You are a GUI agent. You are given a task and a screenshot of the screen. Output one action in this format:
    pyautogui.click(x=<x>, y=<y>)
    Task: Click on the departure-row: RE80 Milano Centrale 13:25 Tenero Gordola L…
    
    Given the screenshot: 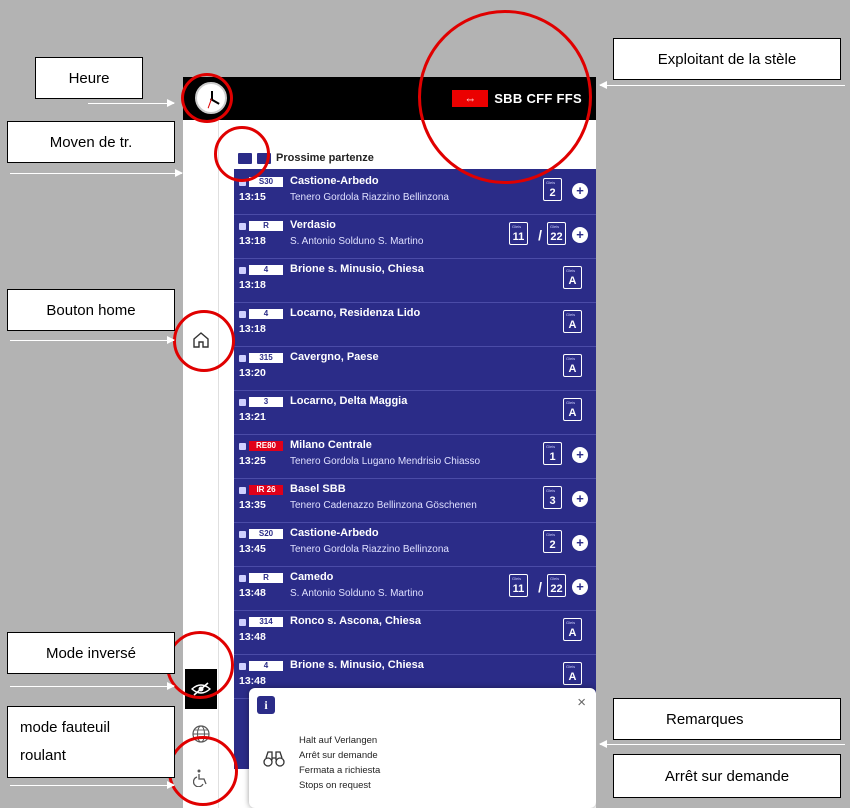 What is the action you would take?
    pyautogui.click(x=415, y=457)
    